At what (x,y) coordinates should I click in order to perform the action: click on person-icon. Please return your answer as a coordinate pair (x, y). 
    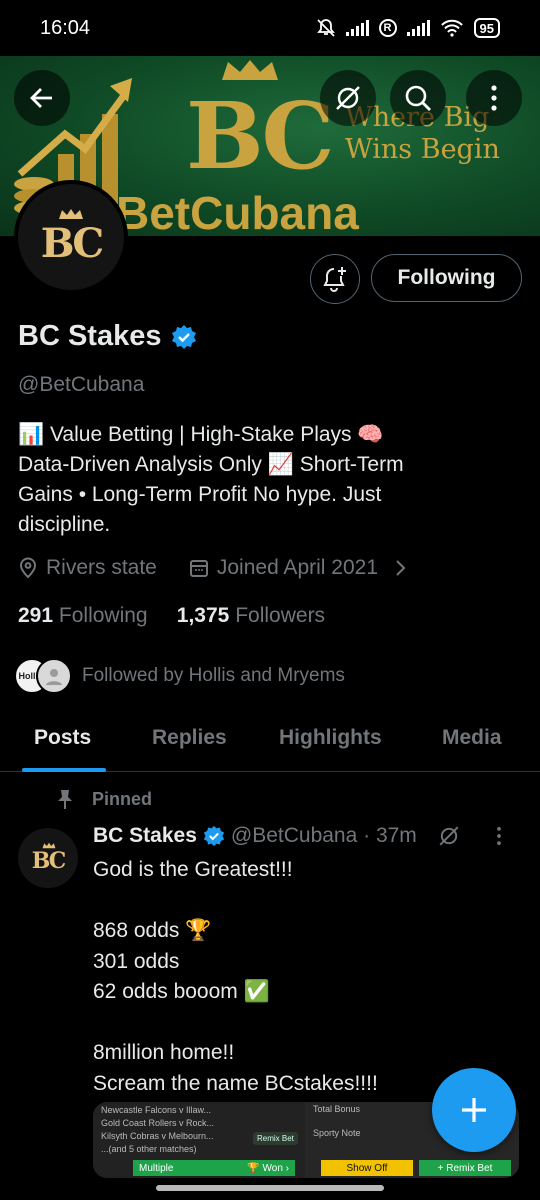
    Looking at the image, I should click on (54, 677).